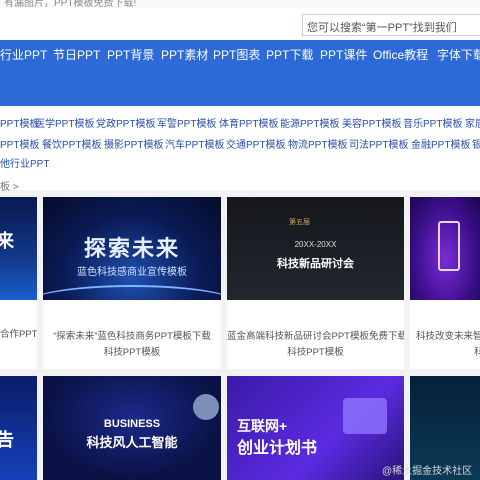 The height and width of the screenshot is (480, 480). I want to click on template-card: 互联网+ 创业计划书, so click(315, 428).